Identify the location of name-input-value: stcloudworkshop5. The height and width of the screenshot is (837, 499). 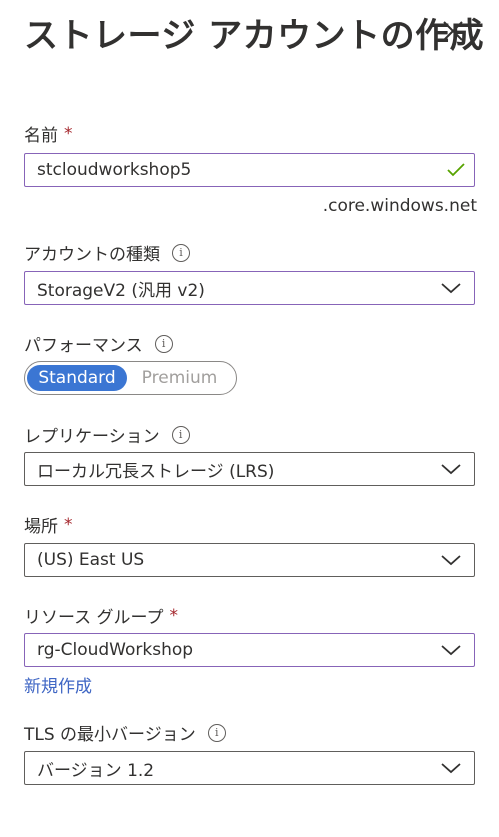
(241, 170).